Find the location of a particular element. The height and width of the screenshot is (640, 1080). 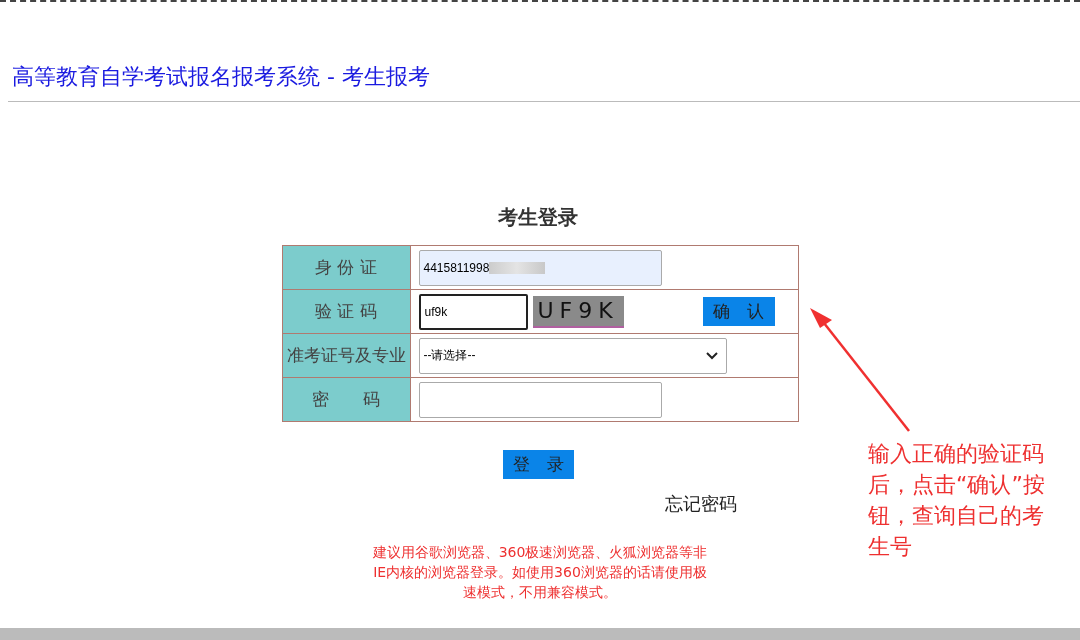

field-label: 准考证号及专业 is located at coordinates (346, 355).